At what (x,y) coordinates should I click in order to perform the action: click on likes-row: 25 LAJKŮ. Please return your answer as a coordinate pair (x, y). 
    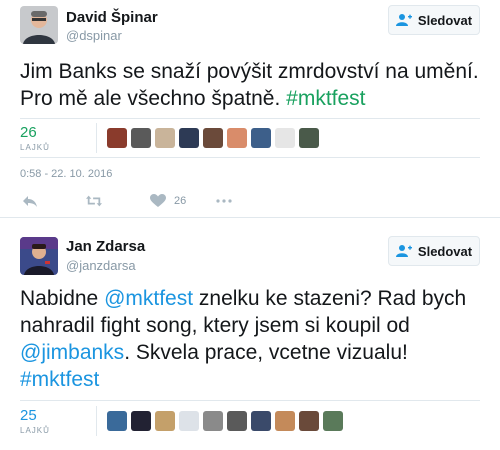
    Looking at the image, I should click on (250, 420).